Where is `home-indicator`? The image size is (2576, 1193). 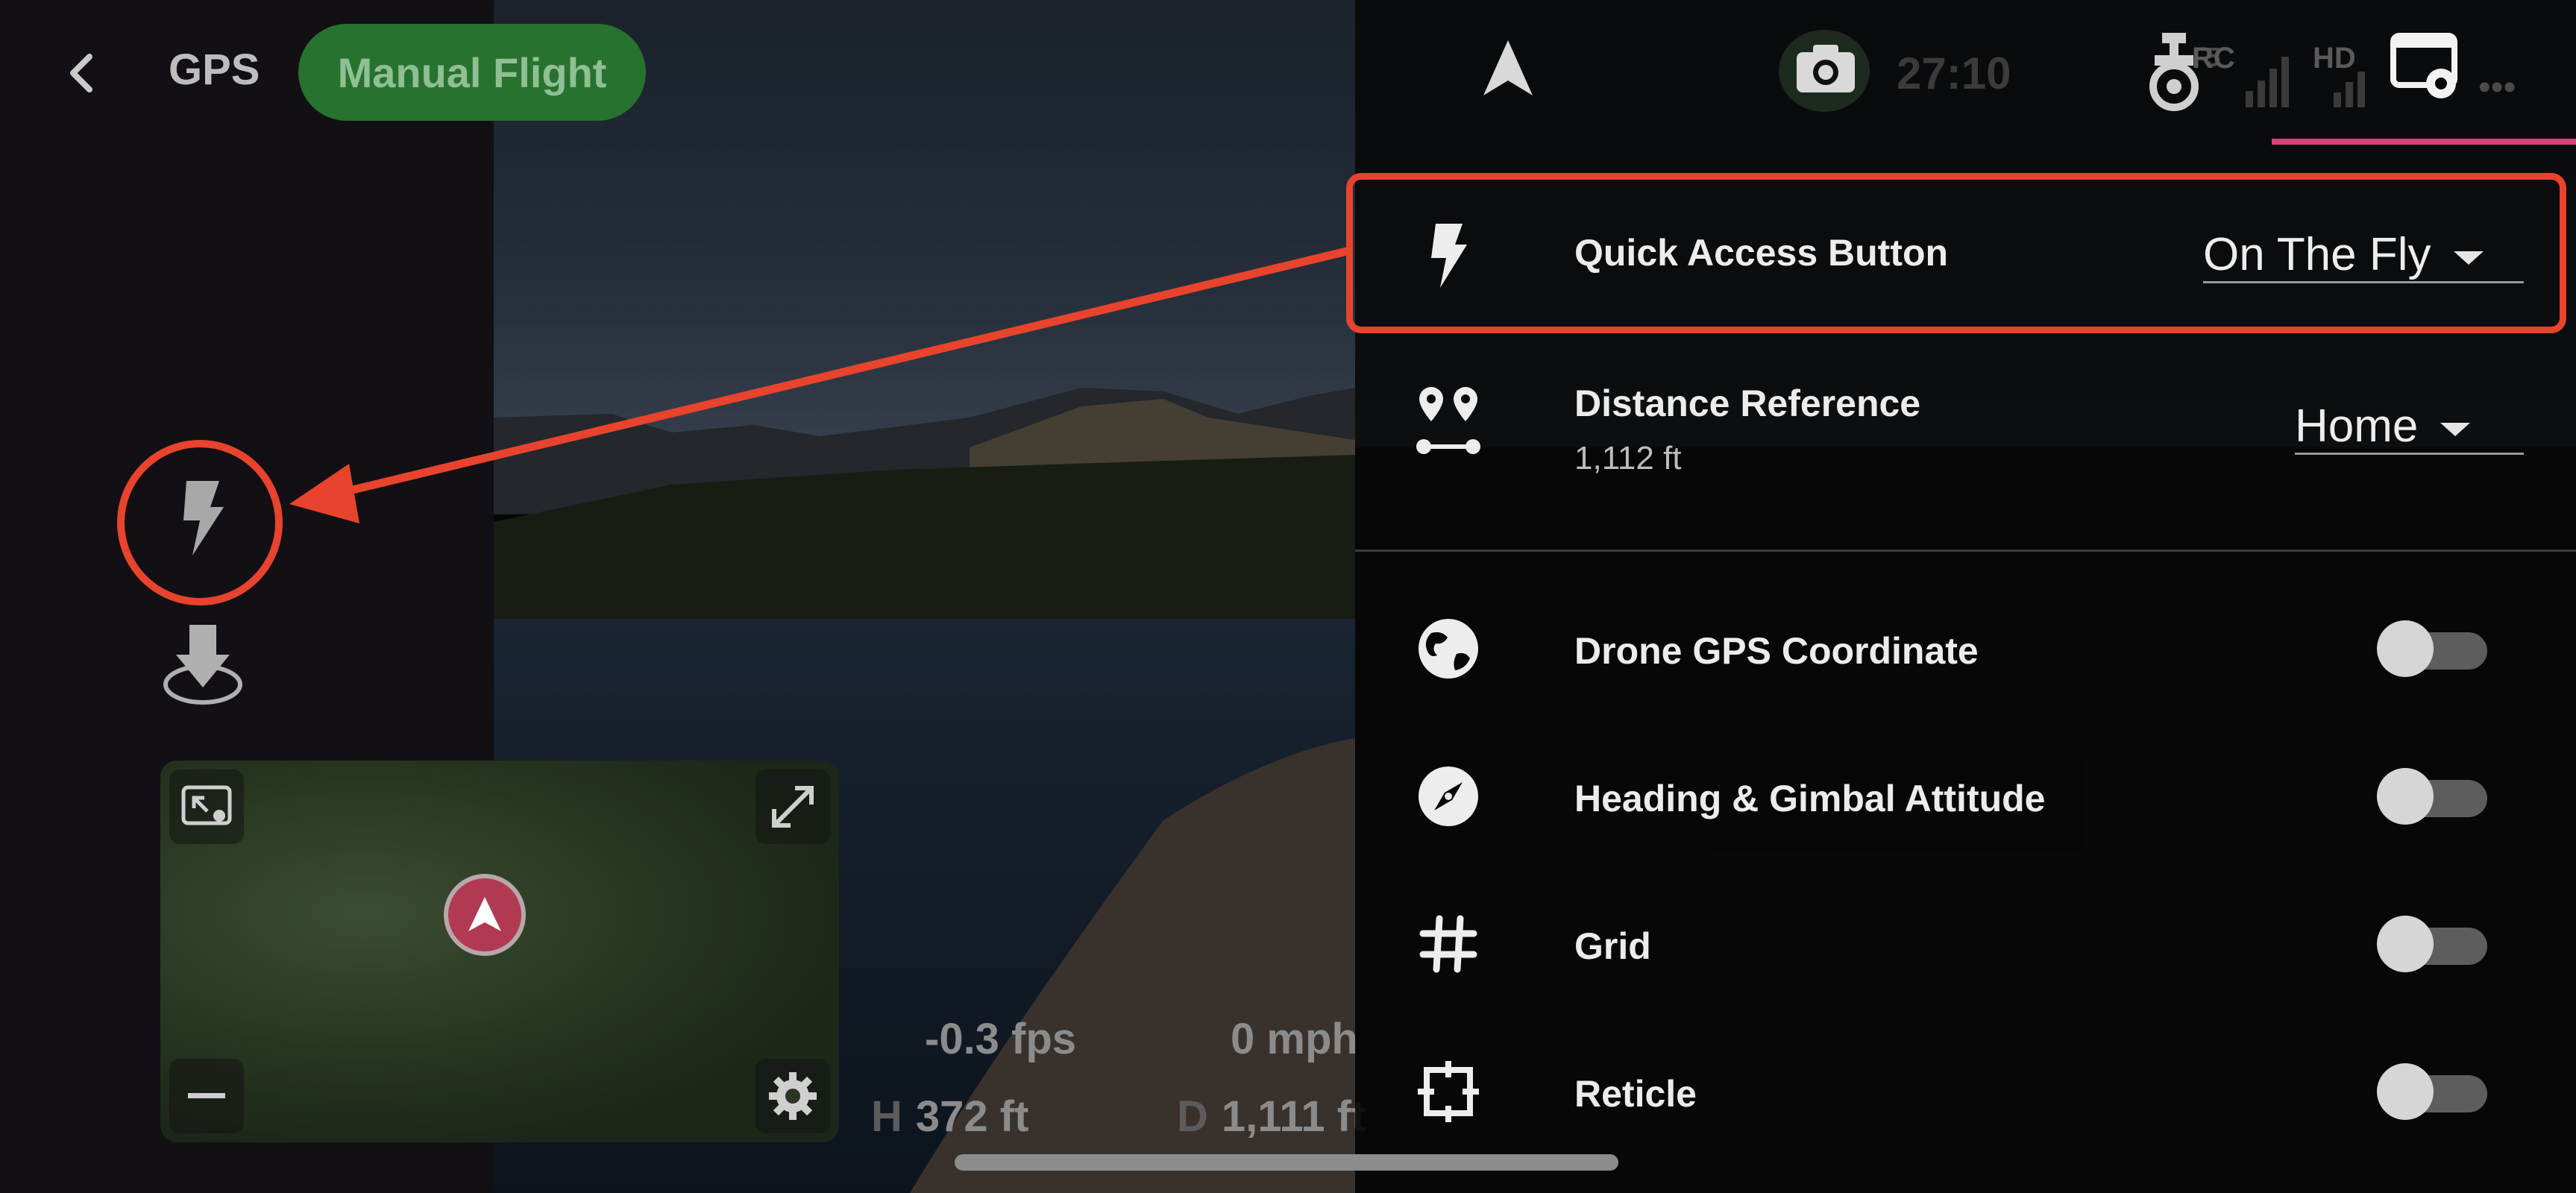 home-indicator is located at coordinates (1287, 1162).